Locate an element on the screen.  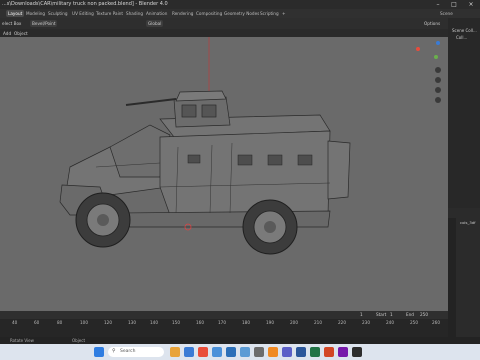
perspective-toggle-icon is located at coordinates (438, 100).